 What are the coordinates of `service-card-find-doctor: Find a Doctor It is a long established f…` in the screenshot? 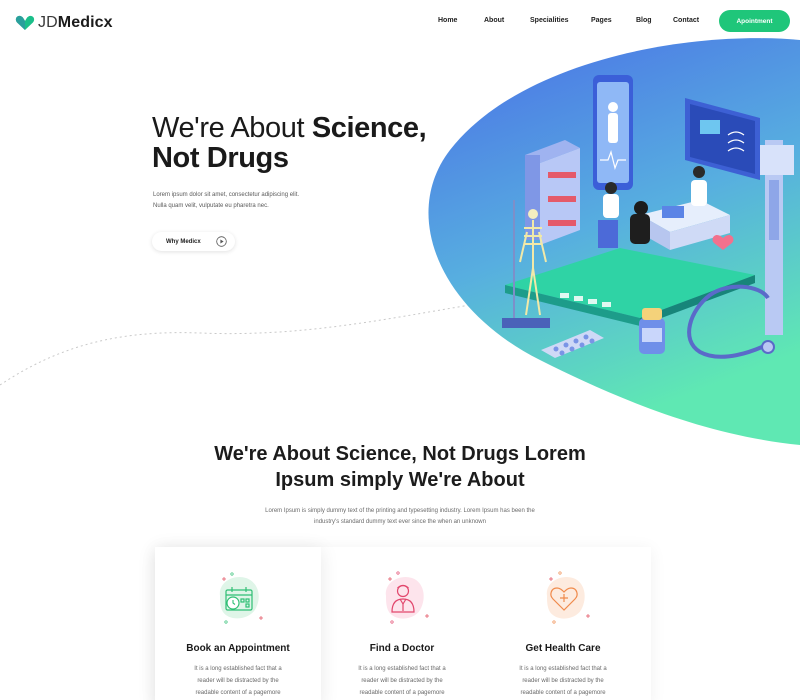 It's located at (402, 629).